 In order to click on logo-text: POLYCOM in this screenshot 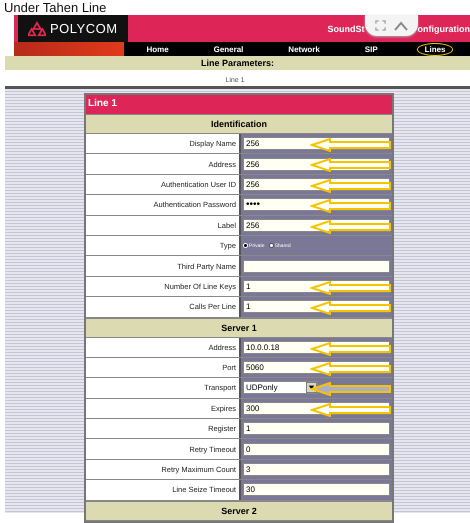, I will do `click(84, 28)`.